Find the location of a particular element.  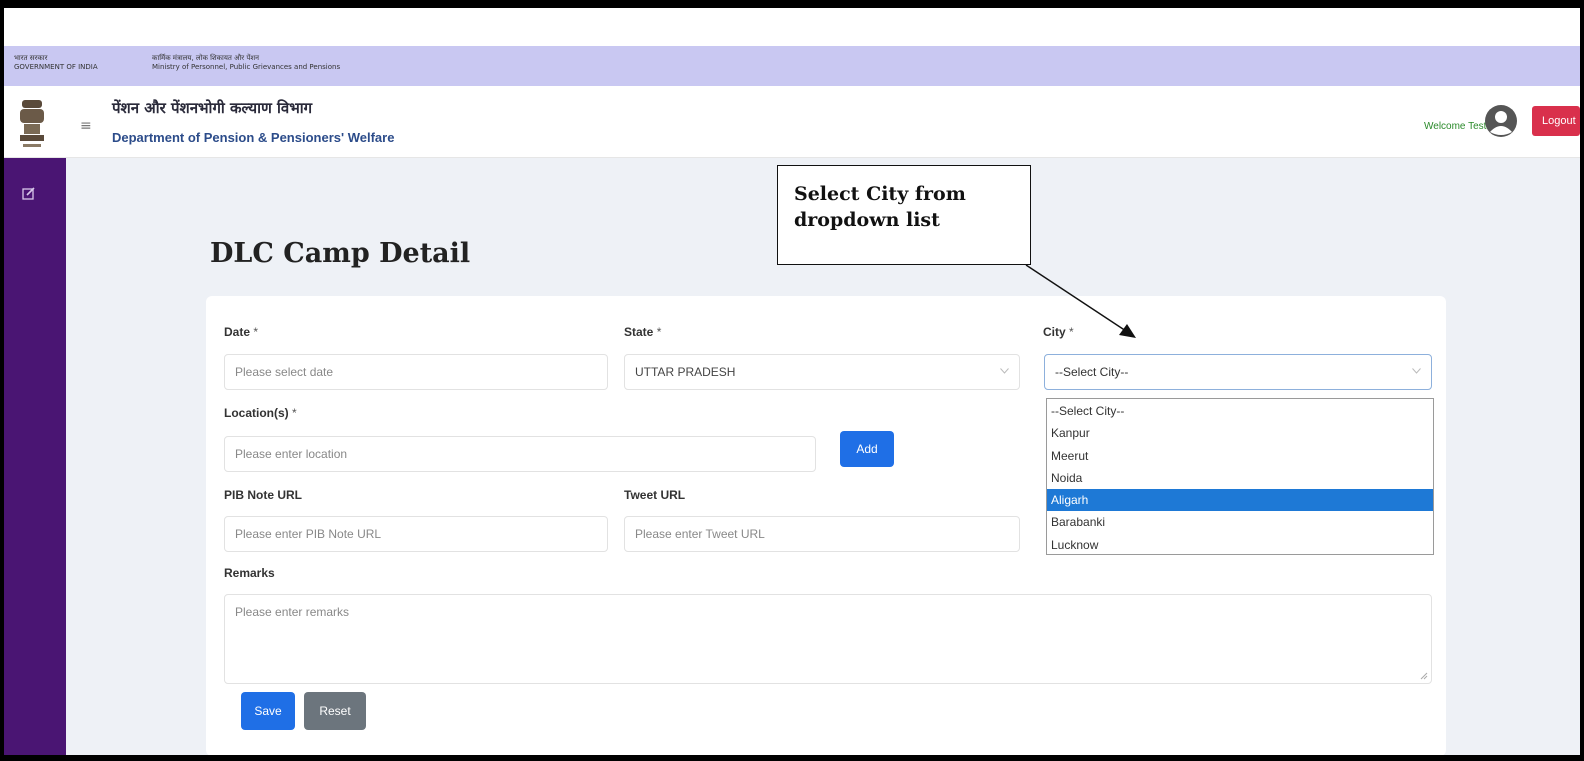

save-button: Save is located at coordinates (268, 711).